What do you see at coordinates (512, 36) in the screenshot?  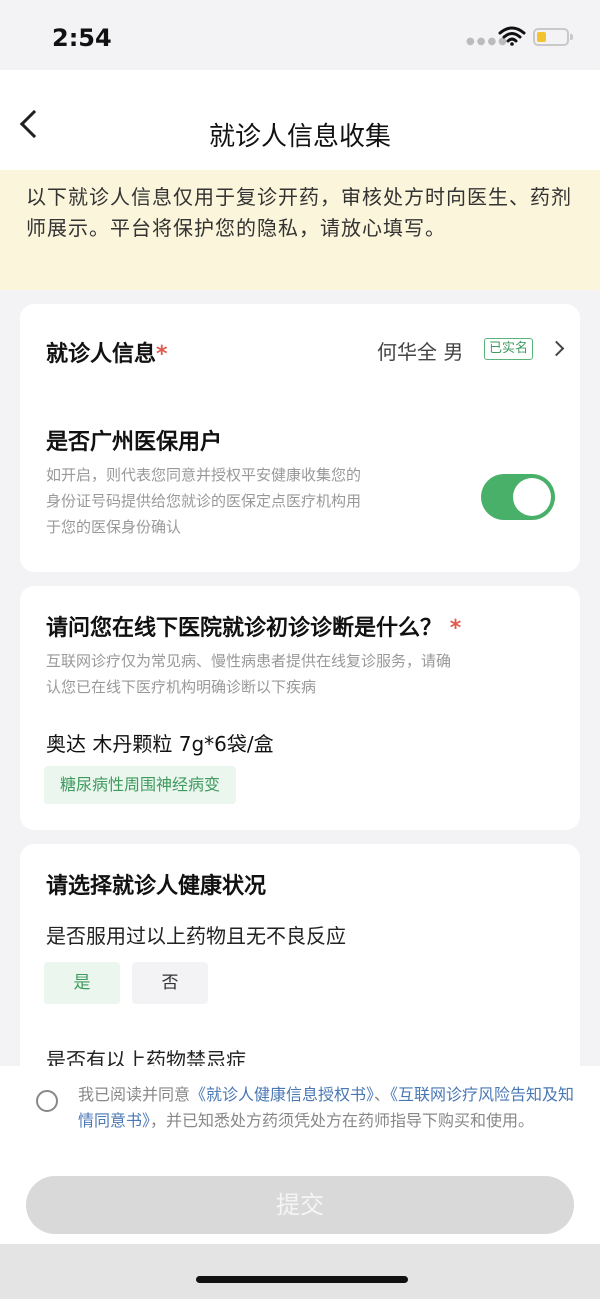 I see `wifi-icon` at bounding box center [512, 36].